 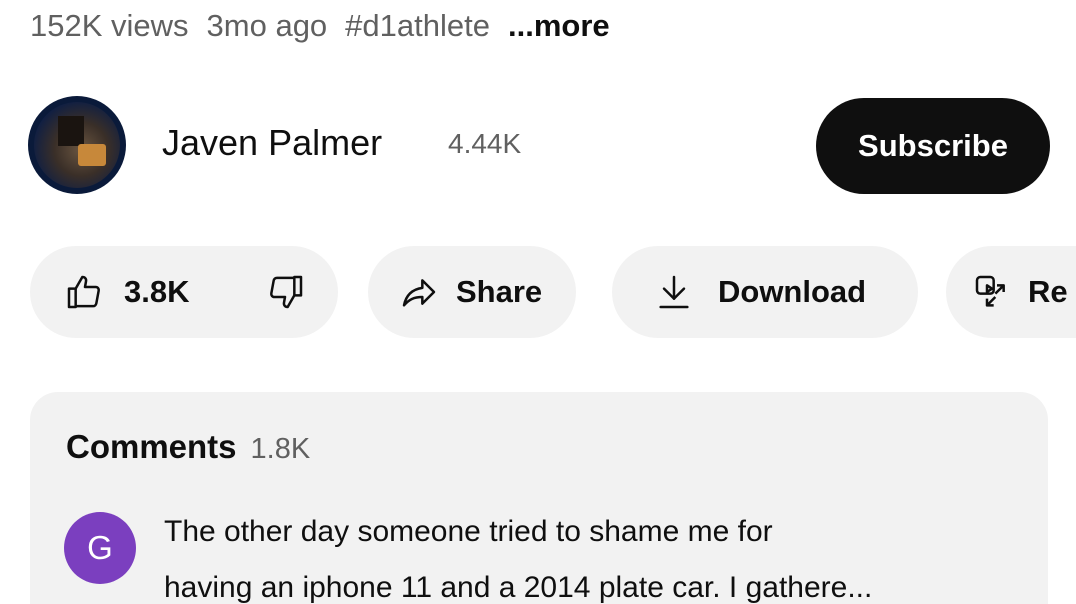 I want to click on remix-label: Re, so click(x=1048, y=291).